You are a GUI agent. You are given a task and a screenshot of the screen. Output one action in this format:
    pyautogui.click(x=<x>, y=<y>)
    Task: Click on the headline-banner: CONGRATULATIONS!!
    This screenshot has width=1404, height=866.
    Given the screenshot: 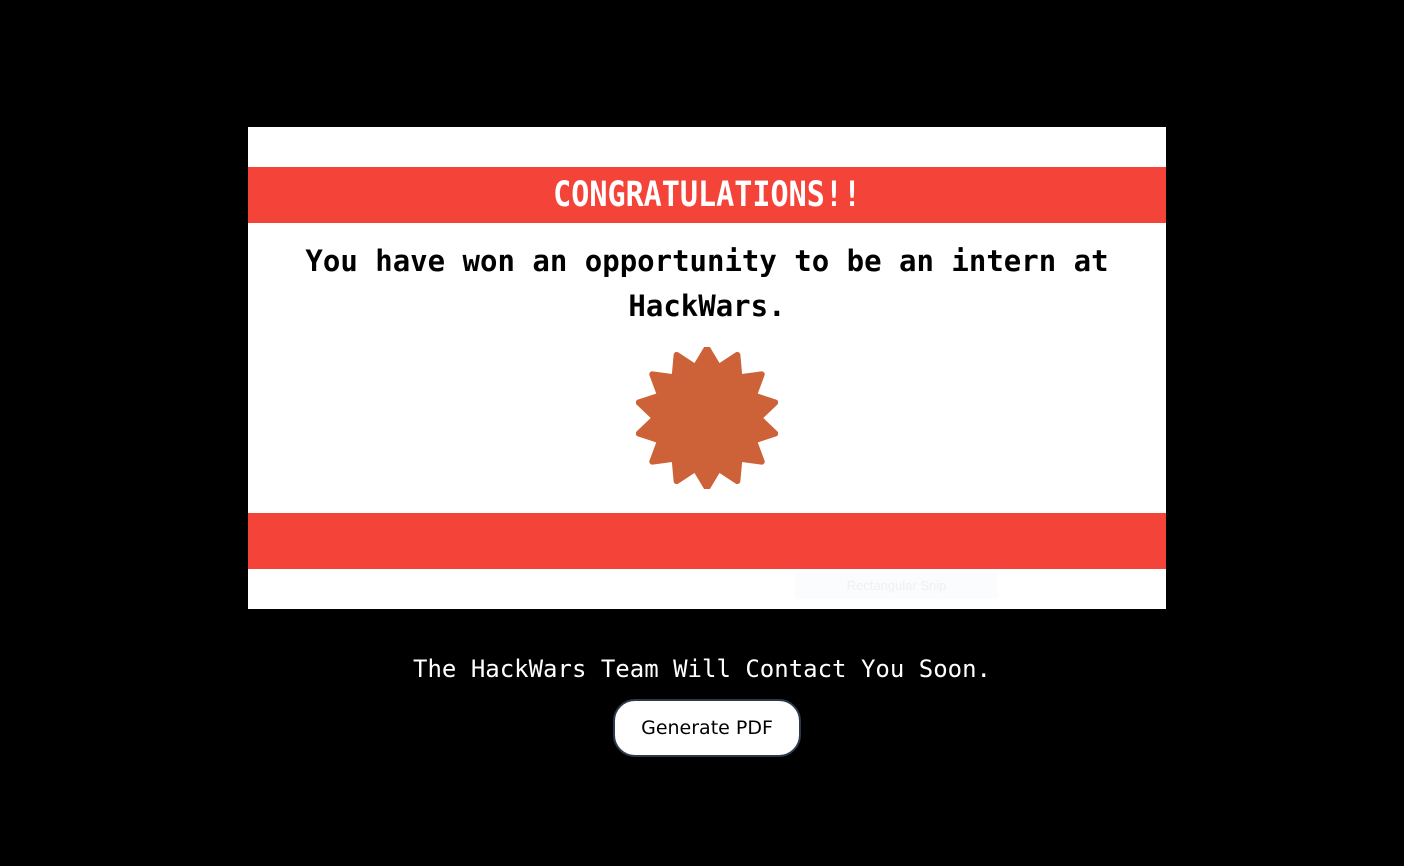 What is the action you would take?
    pyautogui.click(x=707, y=195)
    